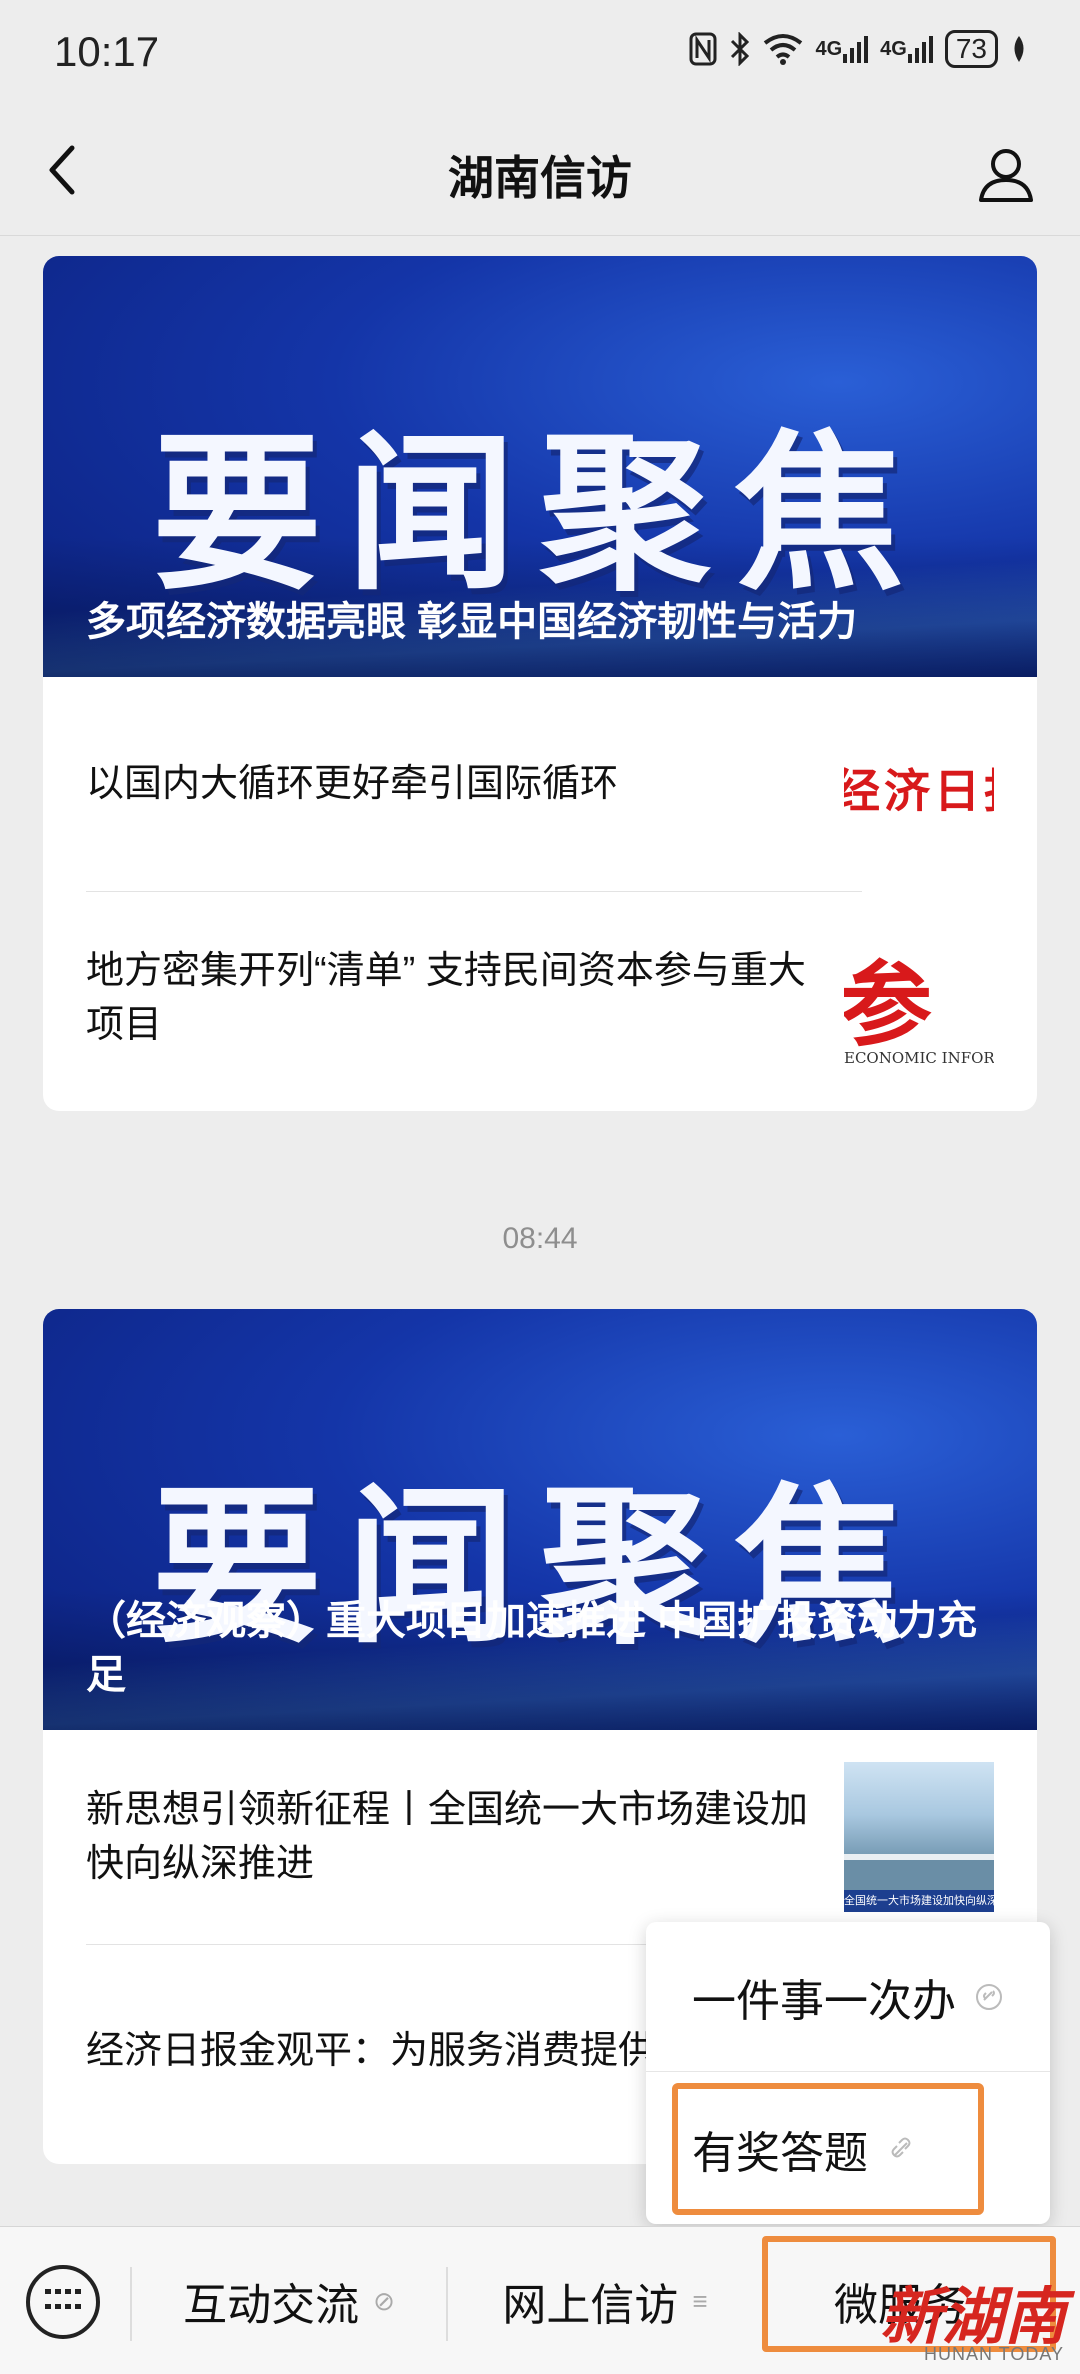  I want to click on message-timestamp: 08:44, so click(540, 1238).